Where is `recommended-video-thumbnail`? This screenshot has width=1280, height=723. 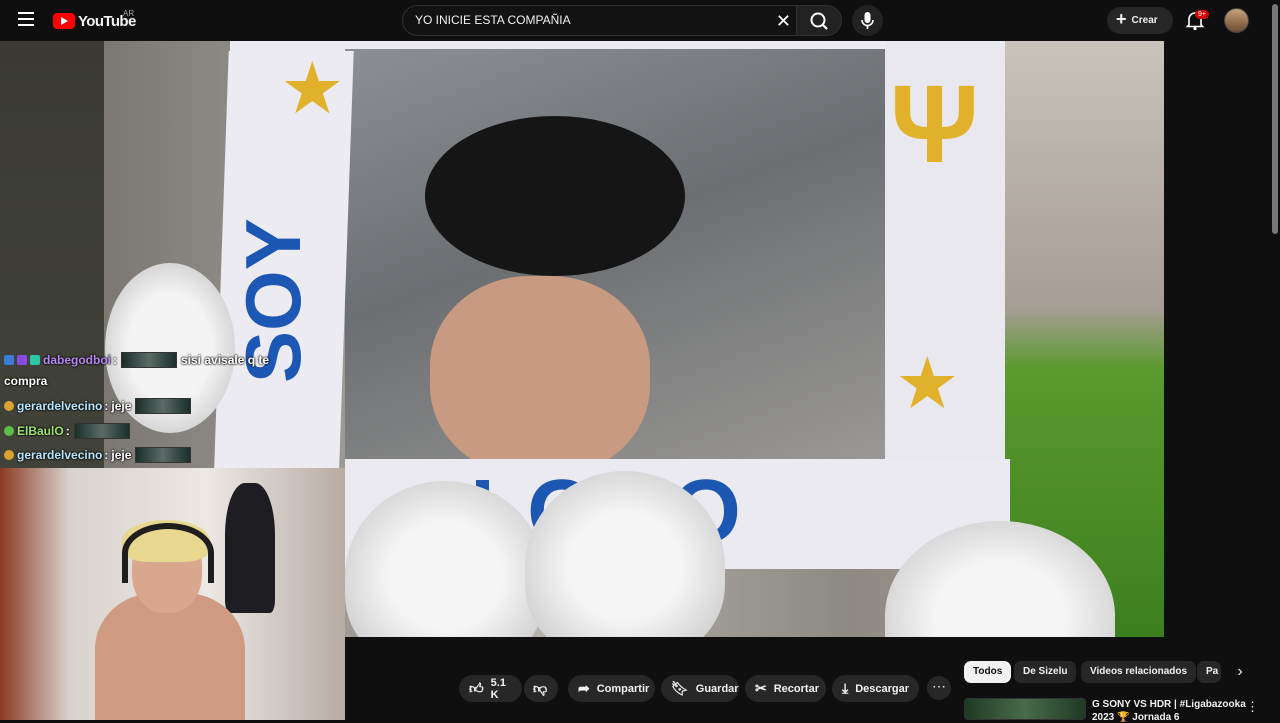 recommended-video-thumbnail is located at coordinates (1025, 709).